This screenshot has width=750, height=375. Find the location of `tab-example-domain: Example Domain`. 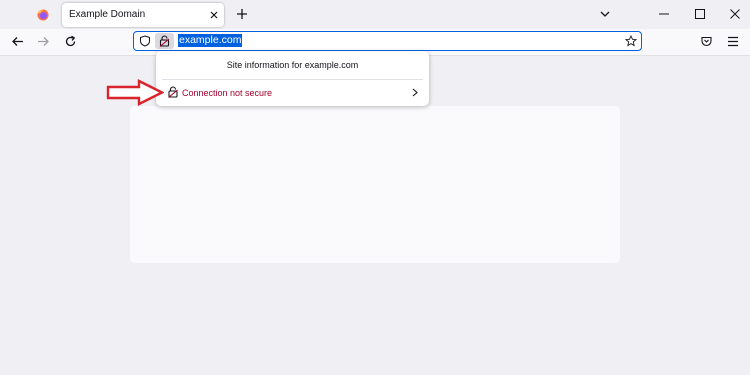

tab-example-domain: Example Domain is located at coordinates (143, 15).